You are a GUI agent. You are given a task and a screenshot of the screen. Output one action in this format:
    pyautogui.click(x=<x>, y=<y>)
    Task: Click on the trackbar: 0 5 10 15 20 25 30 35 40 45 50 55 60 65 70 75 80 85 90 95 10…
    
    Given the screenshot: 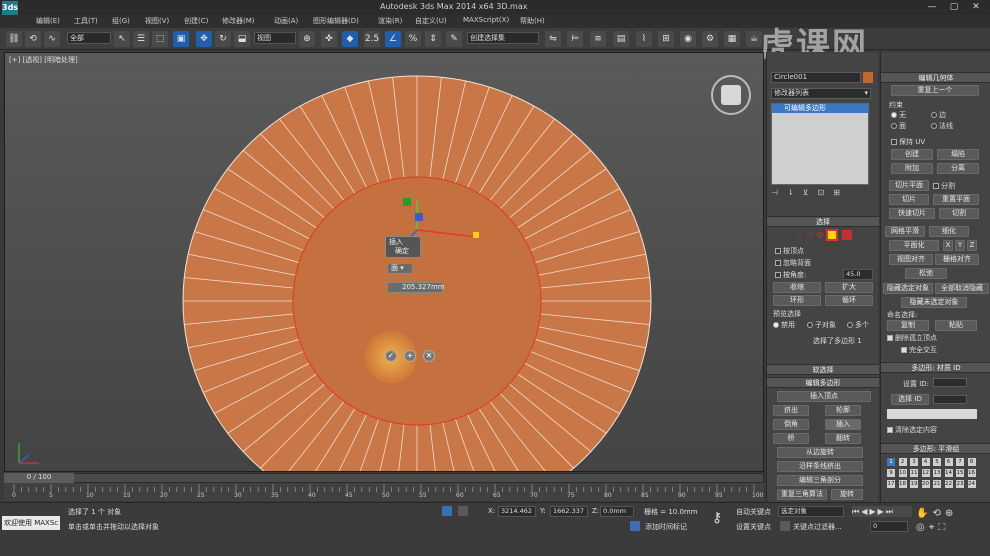 What is the action you would take?
    pyautogui.click(x=384, y=492)
    